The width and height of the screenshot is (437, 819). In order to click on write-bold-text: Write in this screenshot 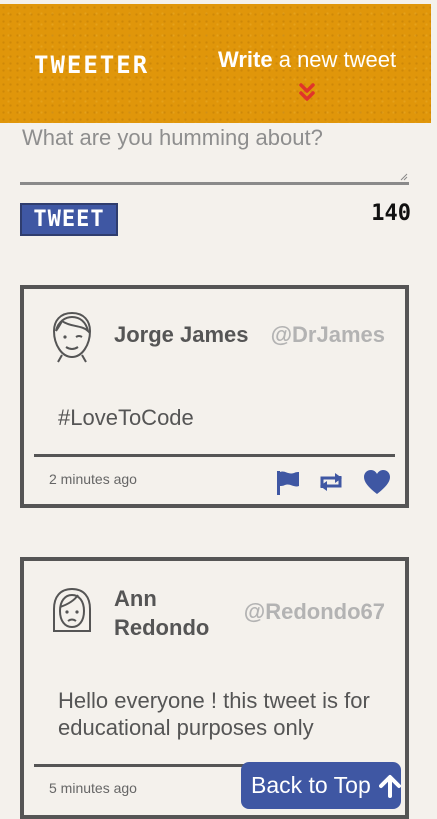, I will do `click(245, 59)`.